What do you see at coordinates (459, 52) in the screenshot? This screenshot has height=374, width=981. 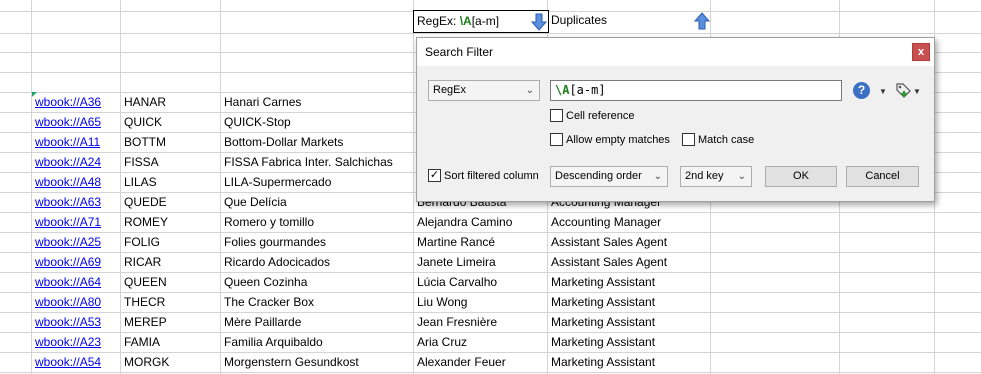 I see `dialog-title: Search Filter` at bounding box center [459, 52].